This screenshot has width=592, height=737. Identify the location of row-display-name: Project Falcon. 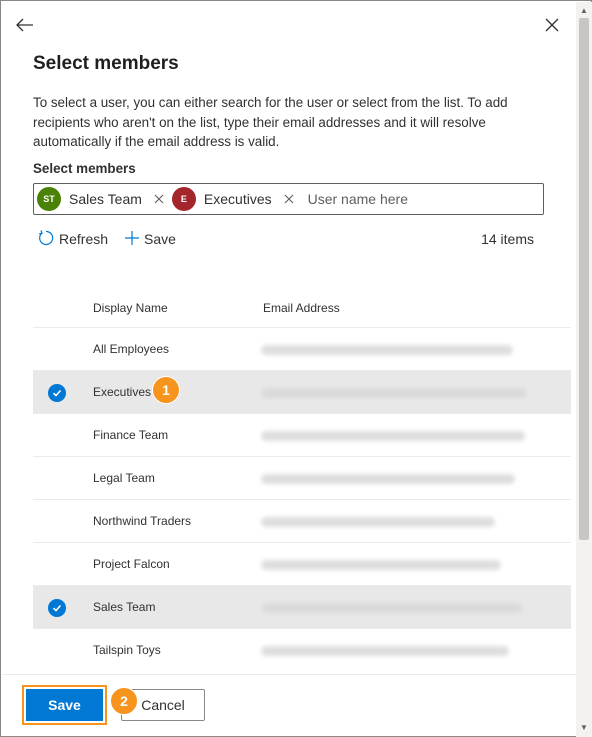
(131, 564).